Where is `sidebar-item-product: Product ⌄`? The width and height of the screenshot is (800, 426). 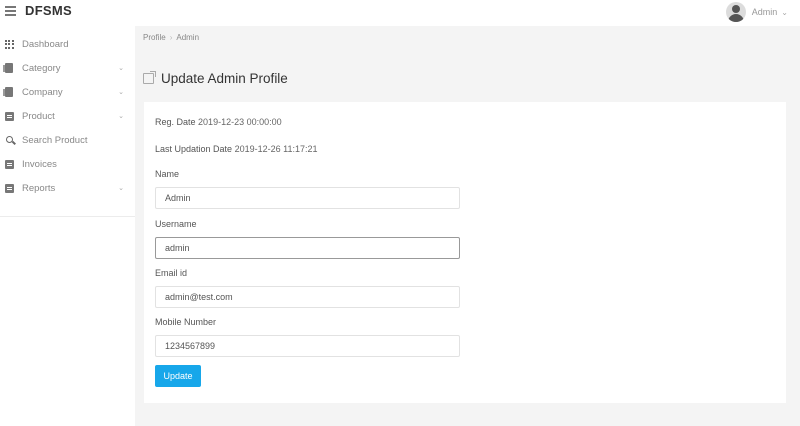 sidebar-item-product: Product ⌄ is located at coordinates (67, 116).